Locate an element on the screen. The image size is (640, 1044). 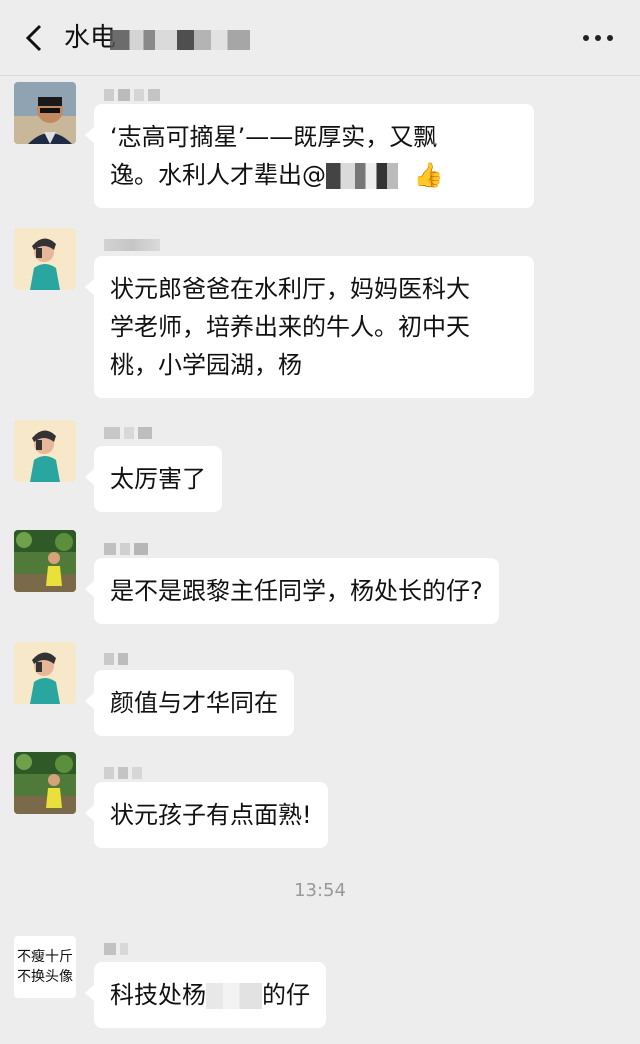
thumbs-up-icon: 👍 is located at coordinates (428, 175).